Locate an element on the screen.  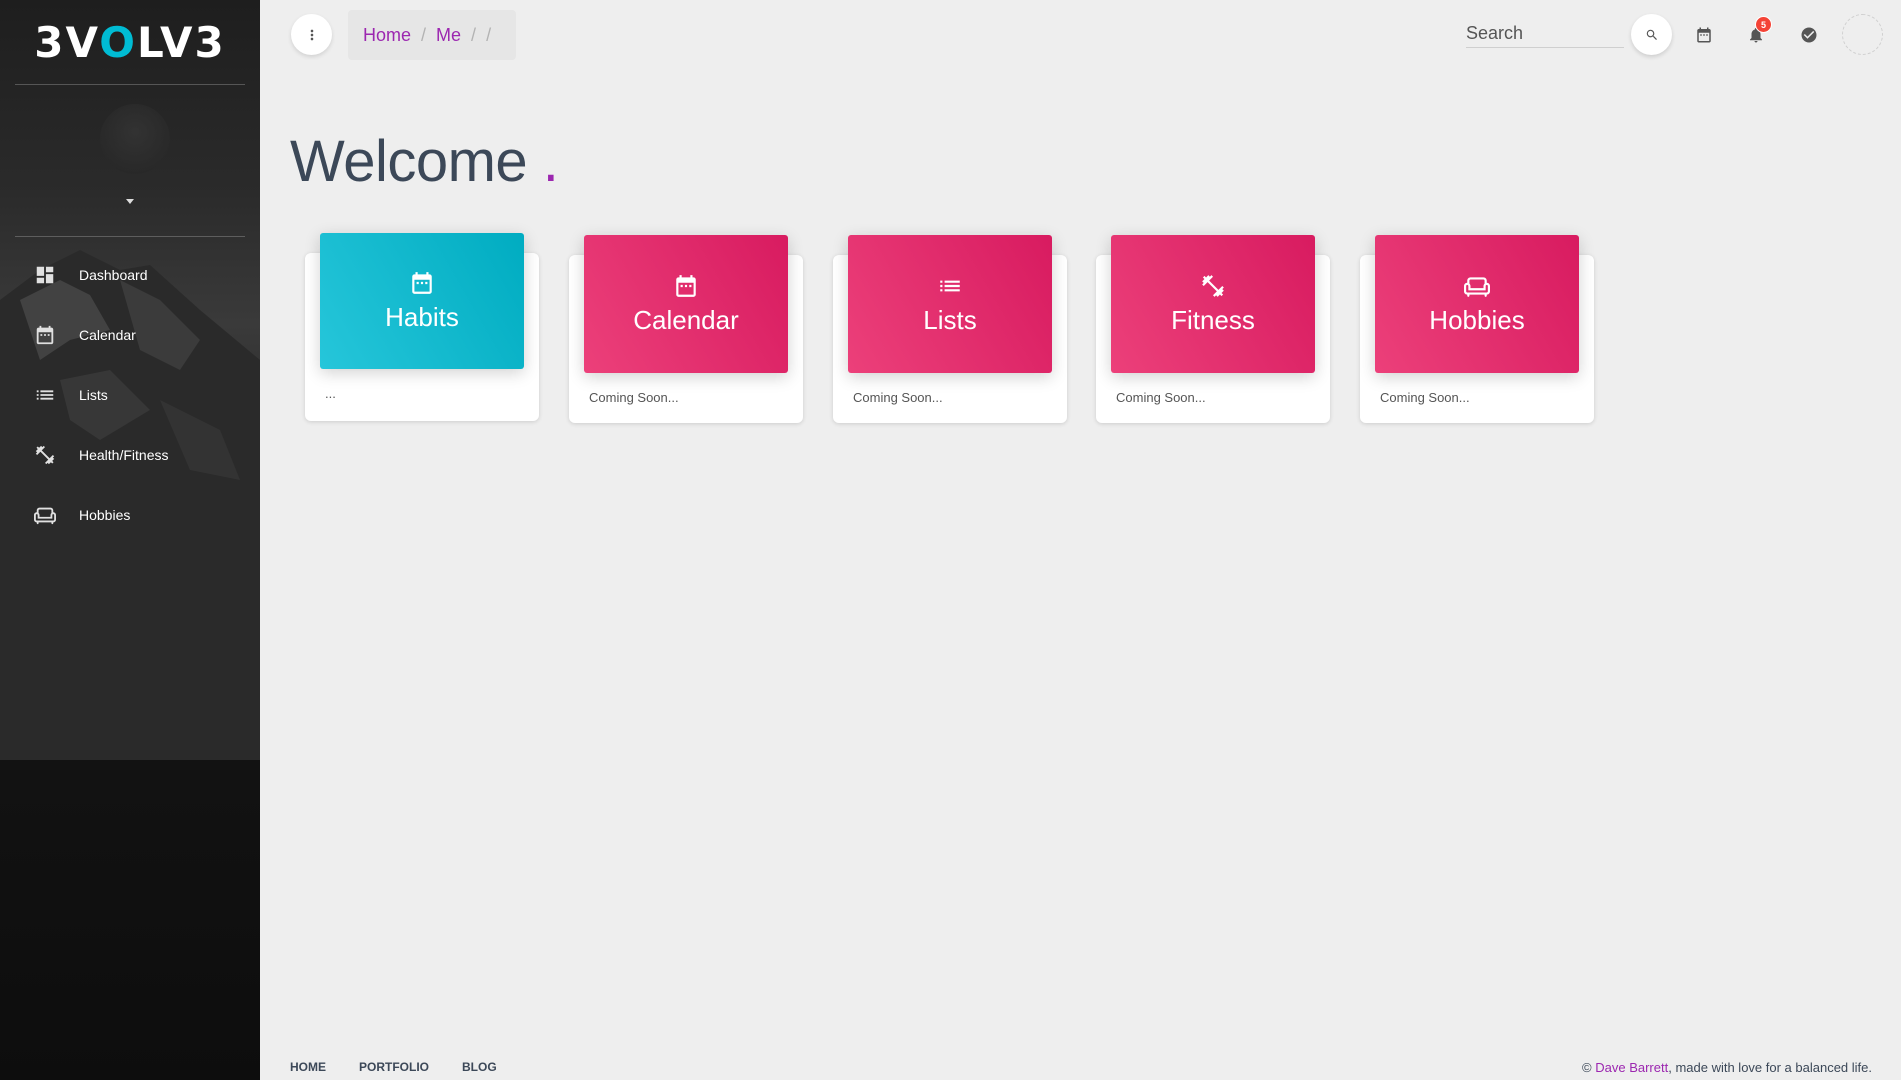
footer-link-blog: BLOG is located at coordinates (479, 1067).